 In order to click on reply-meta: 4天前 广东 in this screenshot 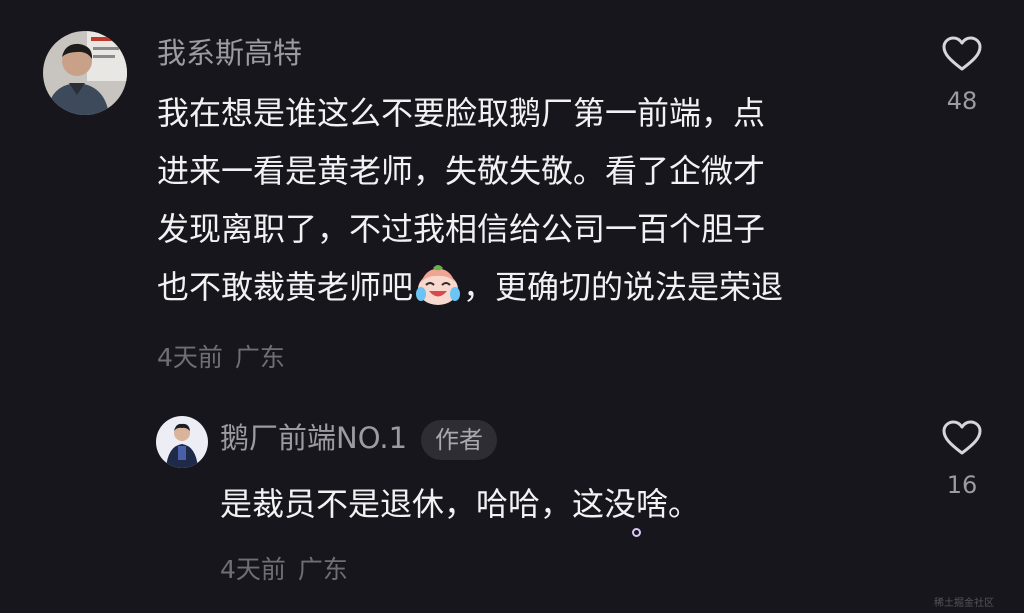, I will do `click(284, 570)`.